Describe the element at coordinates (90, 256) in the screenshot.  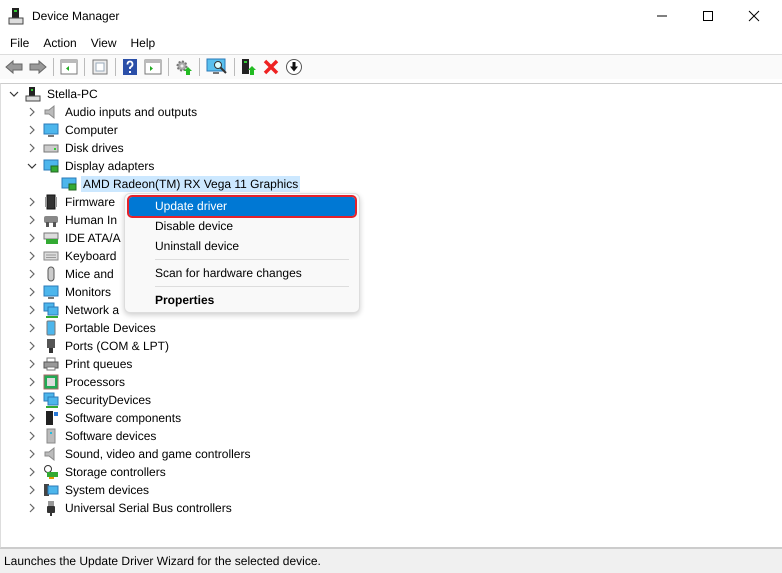
I see `tree-item: Keyboard` at that location.